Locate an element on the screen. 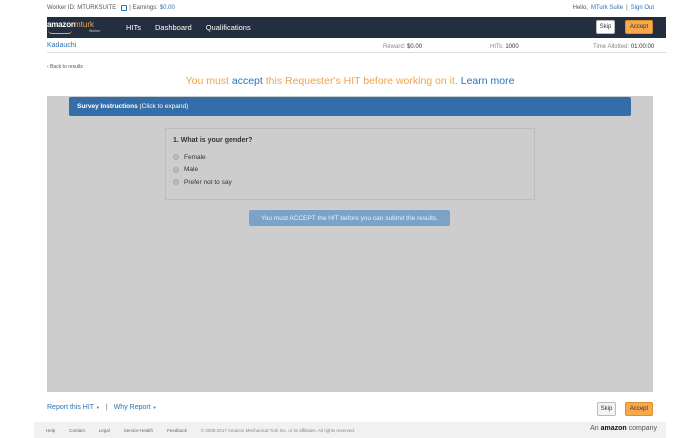  logo-amazon: amazon is located at coordinates (61, 24).